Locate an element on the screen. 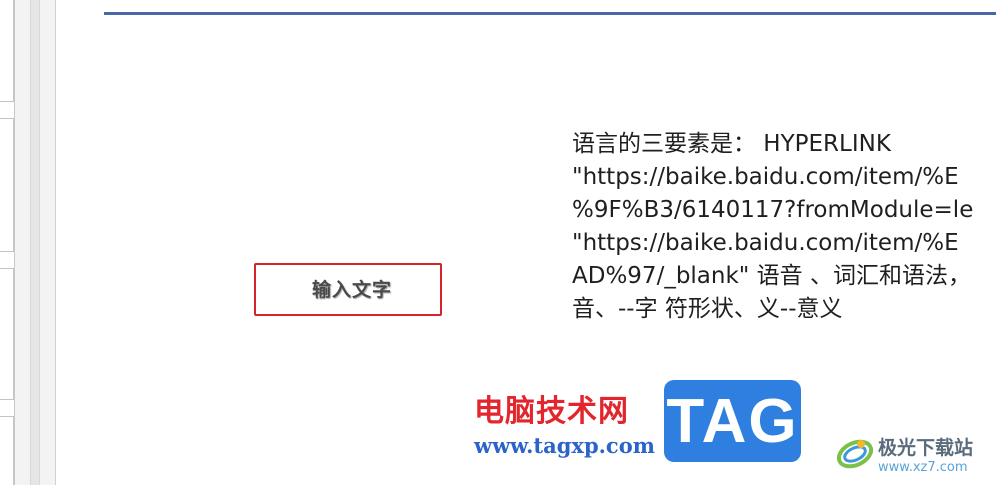  tag-logo: TAG is located at coordinates (732, 421).